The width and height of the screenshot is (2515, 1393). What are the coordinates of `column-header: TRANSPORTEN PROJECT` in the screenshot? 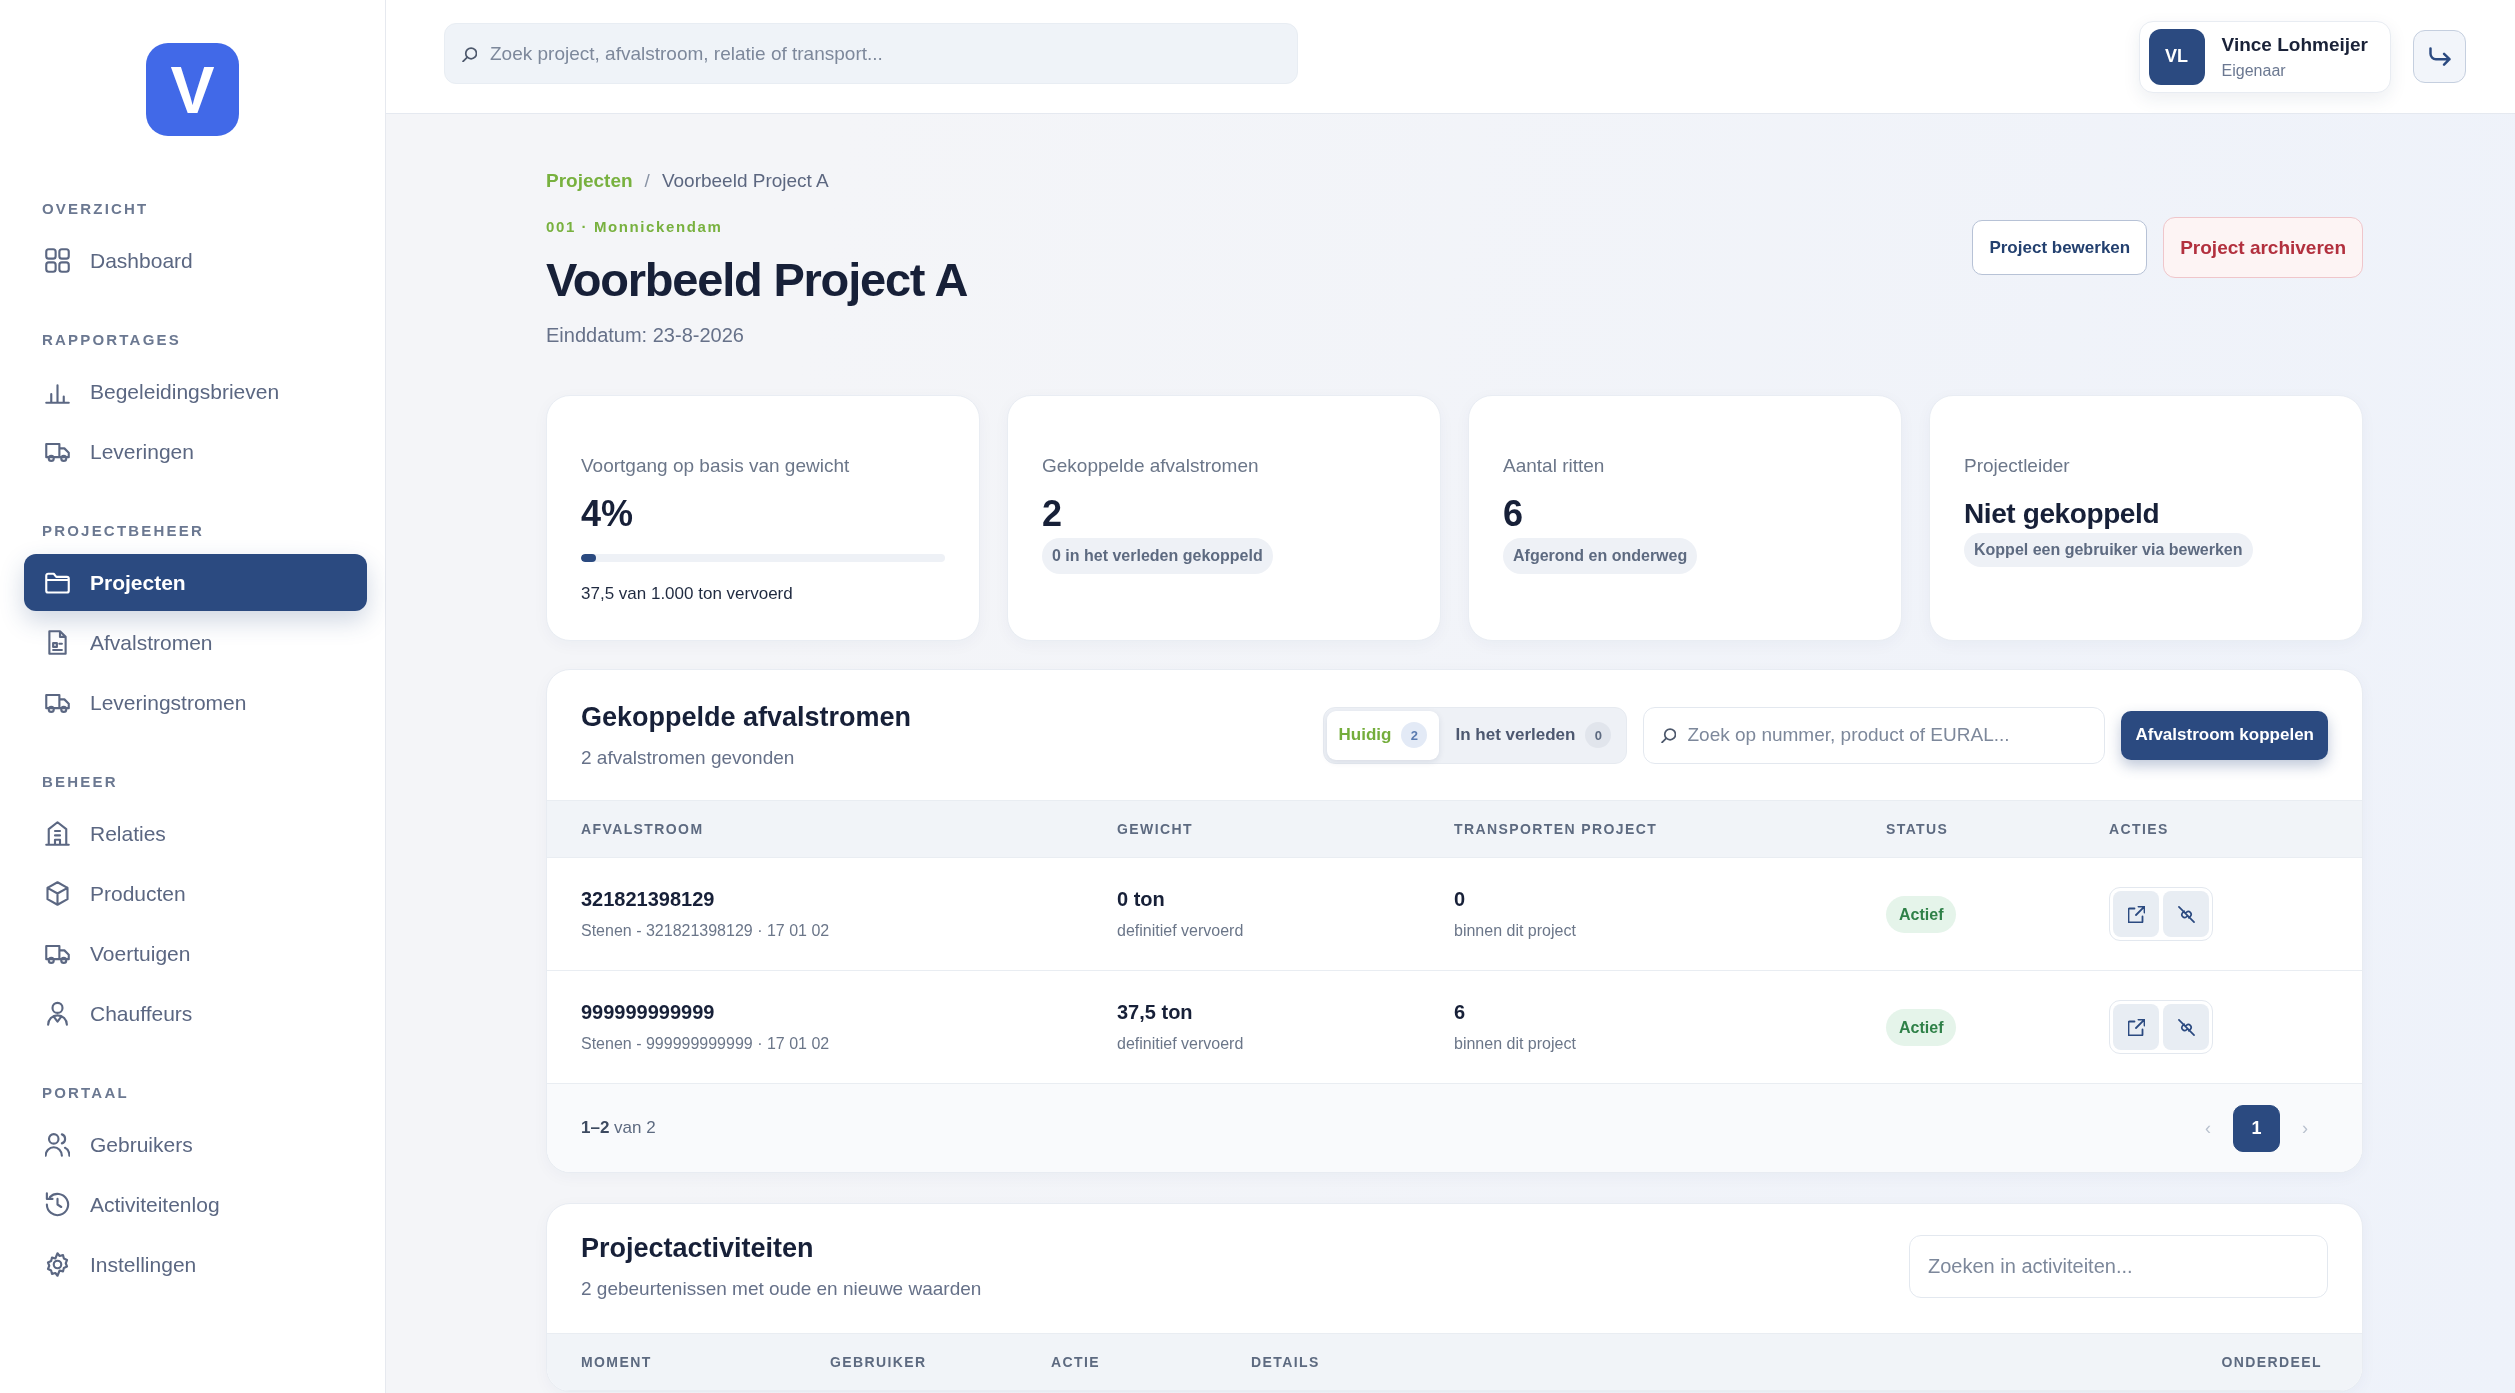 It's located at (1556, 829).